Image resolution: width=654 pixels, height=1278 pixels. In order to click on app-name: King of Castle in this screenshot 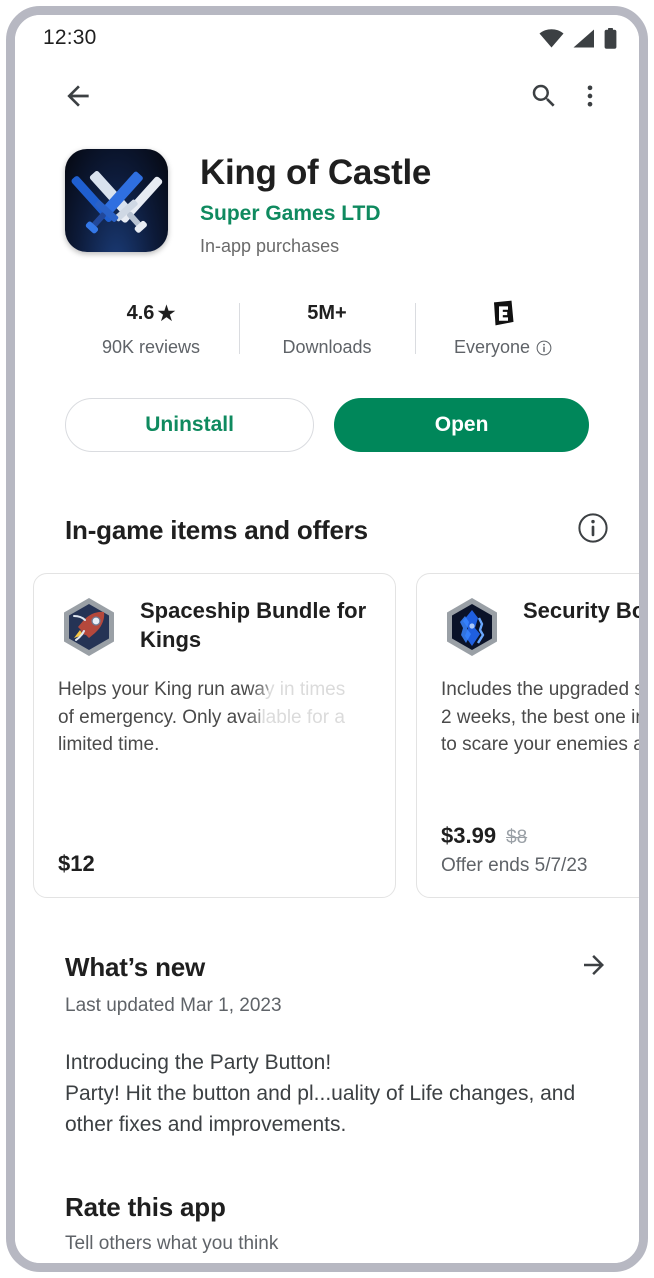, I will do `click(316, 172)`.